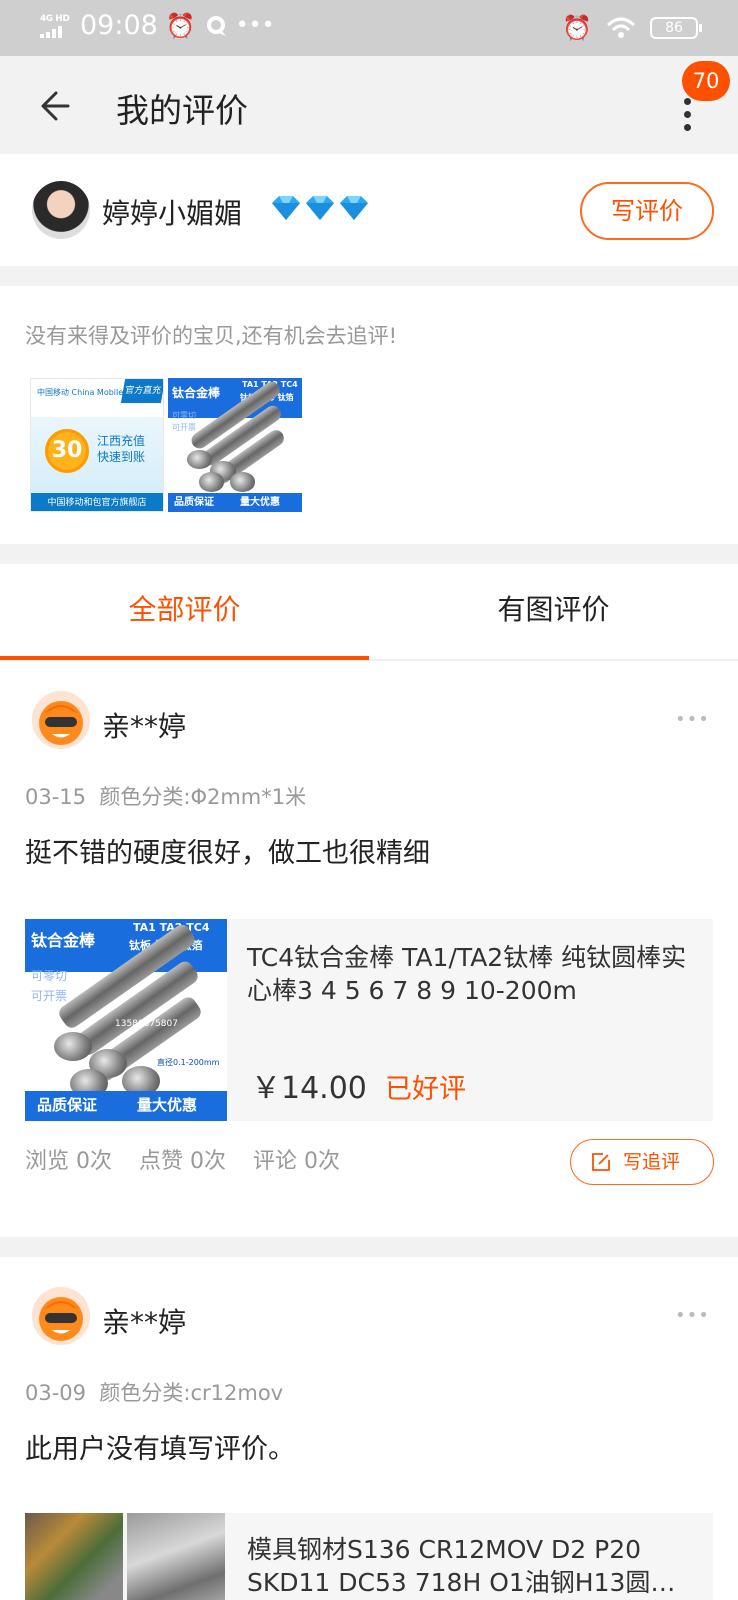 This screenshot has height=1600, width=738. What do you see at coordinates (121, 457) in the screenshot?
I see `recharge-line2: 快速到账` at bounding box center [121, 457].